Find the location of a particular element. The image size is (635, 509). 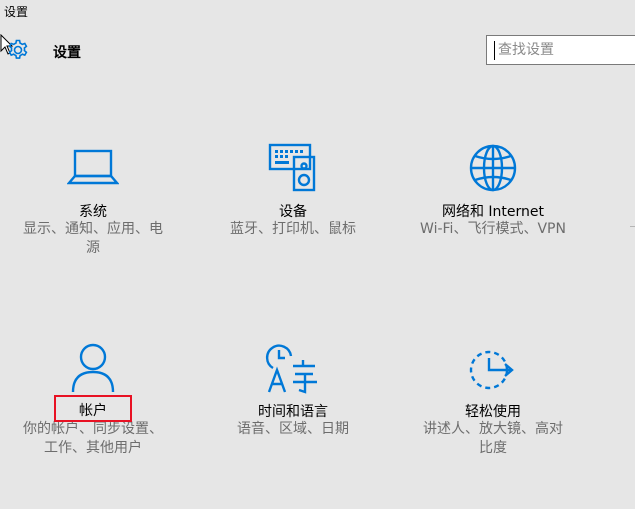

tile-description: Wi-Fi、飞行模式、VPN is located at coordinates (493, 229).